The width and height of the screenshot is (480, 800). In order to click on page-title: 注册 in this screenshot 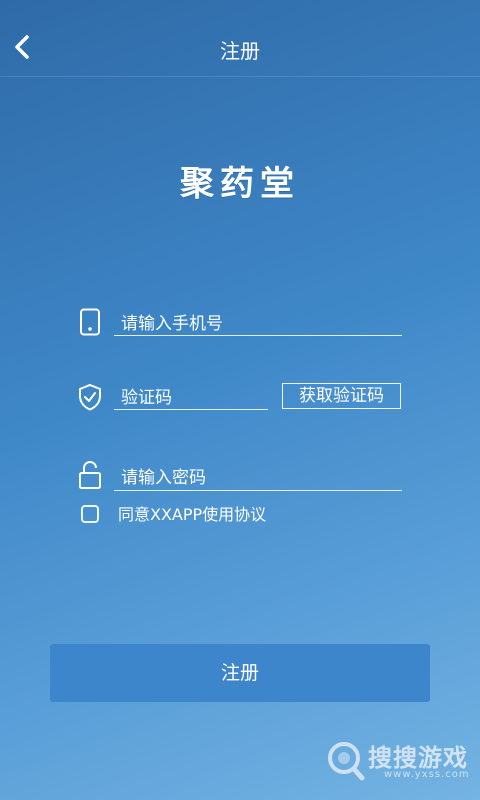, I will do `click(240, 51)`.